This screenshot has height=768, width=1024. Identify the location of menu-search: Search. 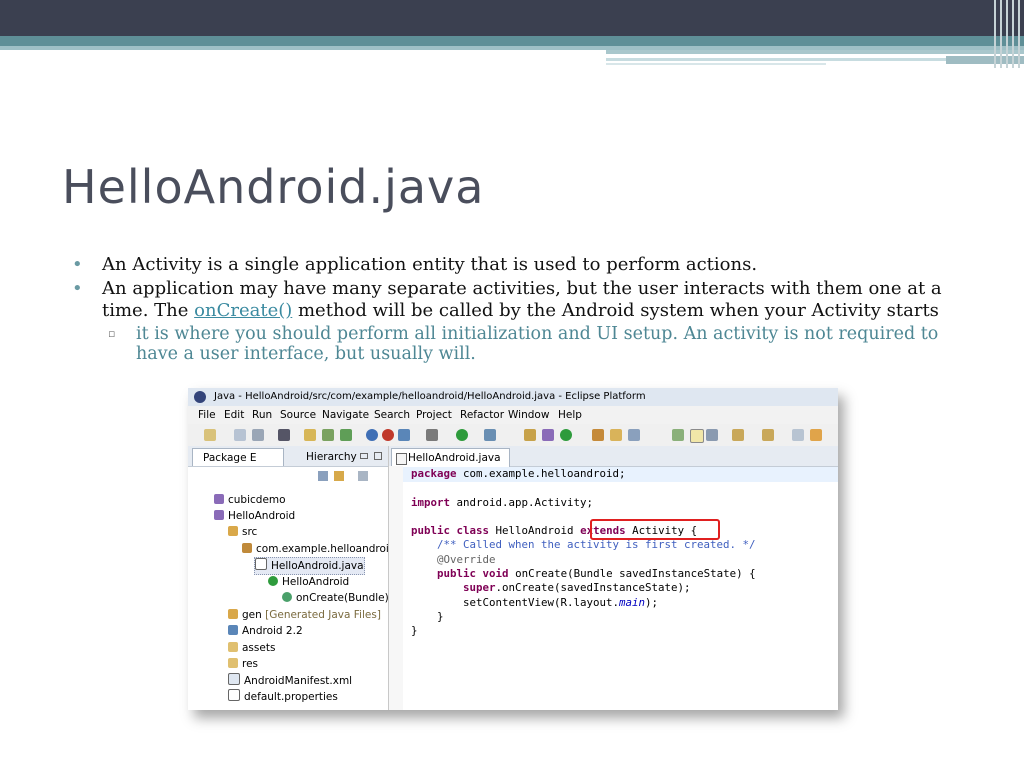
(392, 415).